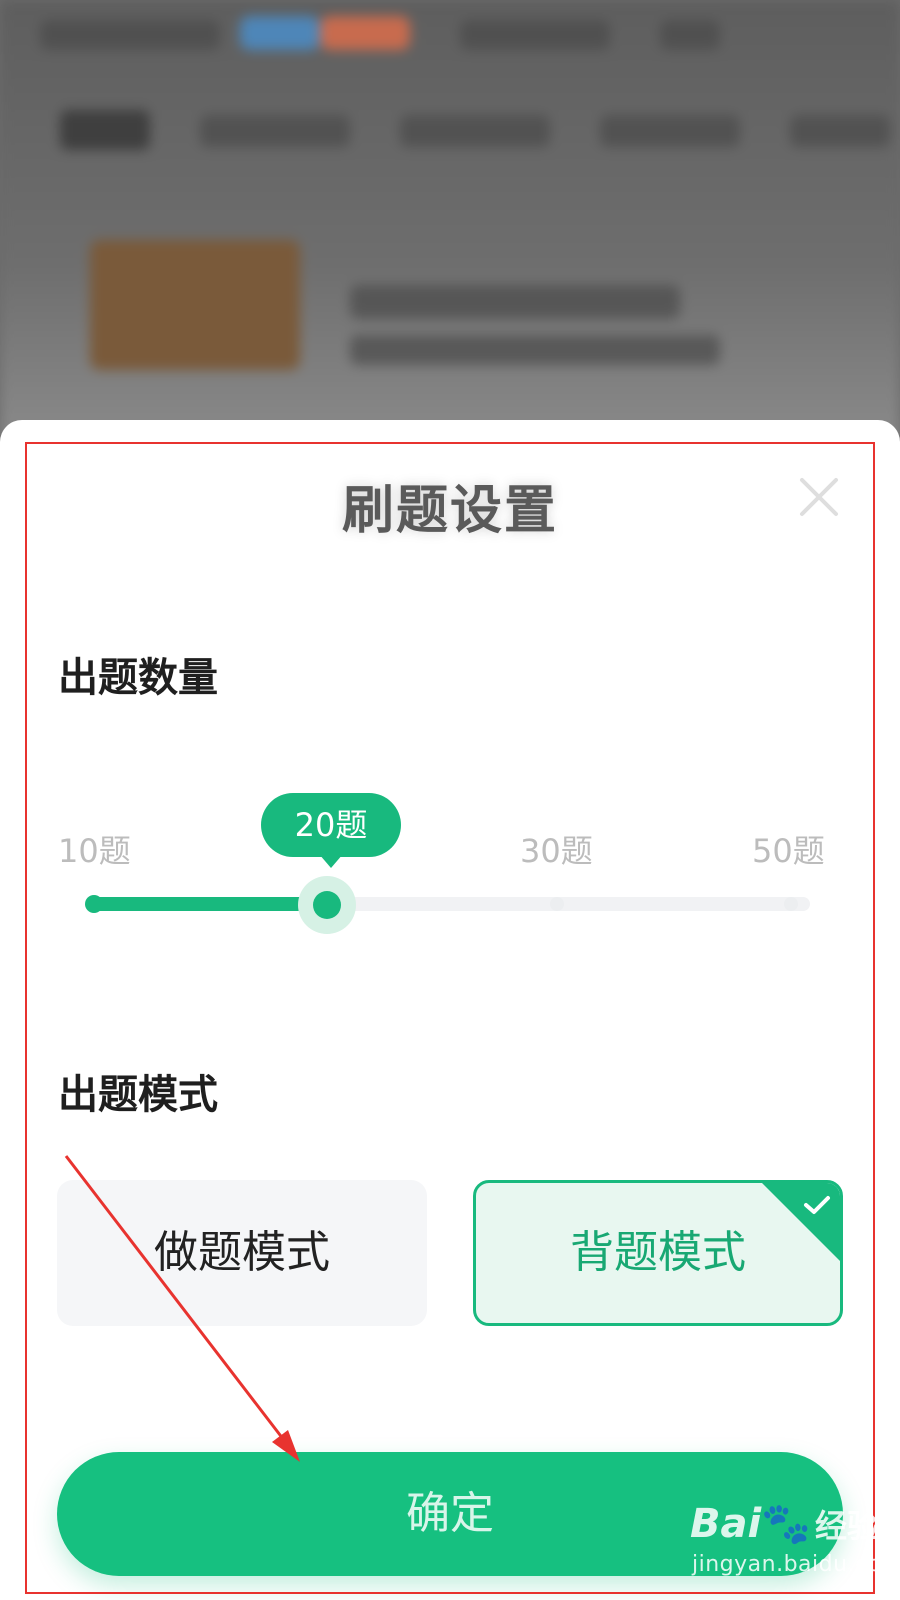  Describe the element at coordinates (788, 849) in the screenshot. I see `tick-label-50: 50题` at that location.